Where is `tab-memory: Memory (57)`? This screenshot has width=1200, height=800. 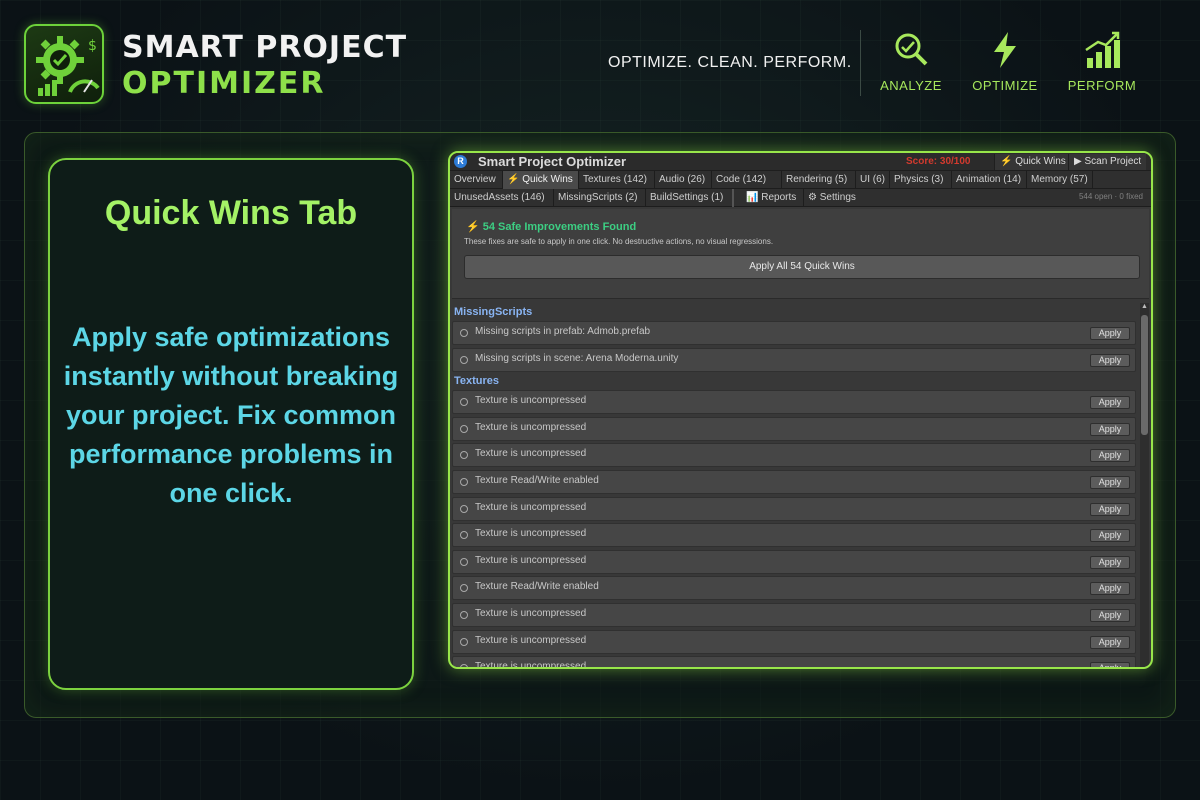 tab-memory: Memory (57) is located at coordinates (1060, 180).